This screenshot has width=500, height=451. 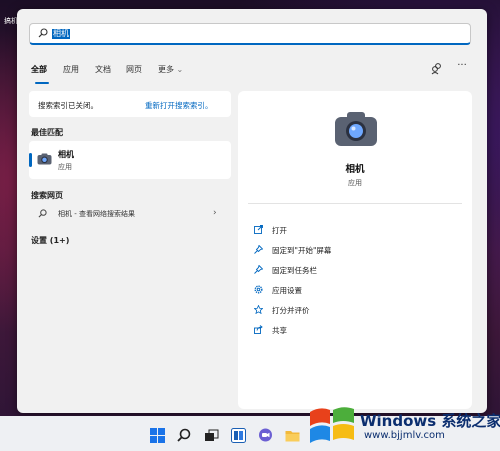 I want to click on action-rate-review: 打分并评价, so click(x=354, y=311).